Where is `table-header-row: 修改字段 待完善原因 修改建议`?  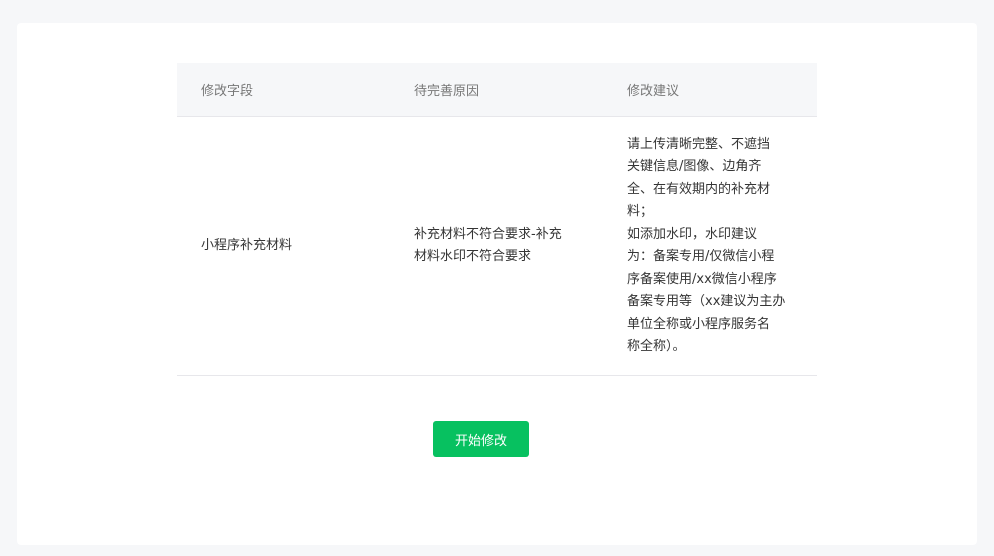 table-header-row: 修改字段 待完善原因 修改建议 is located at coordinates (497, 90).